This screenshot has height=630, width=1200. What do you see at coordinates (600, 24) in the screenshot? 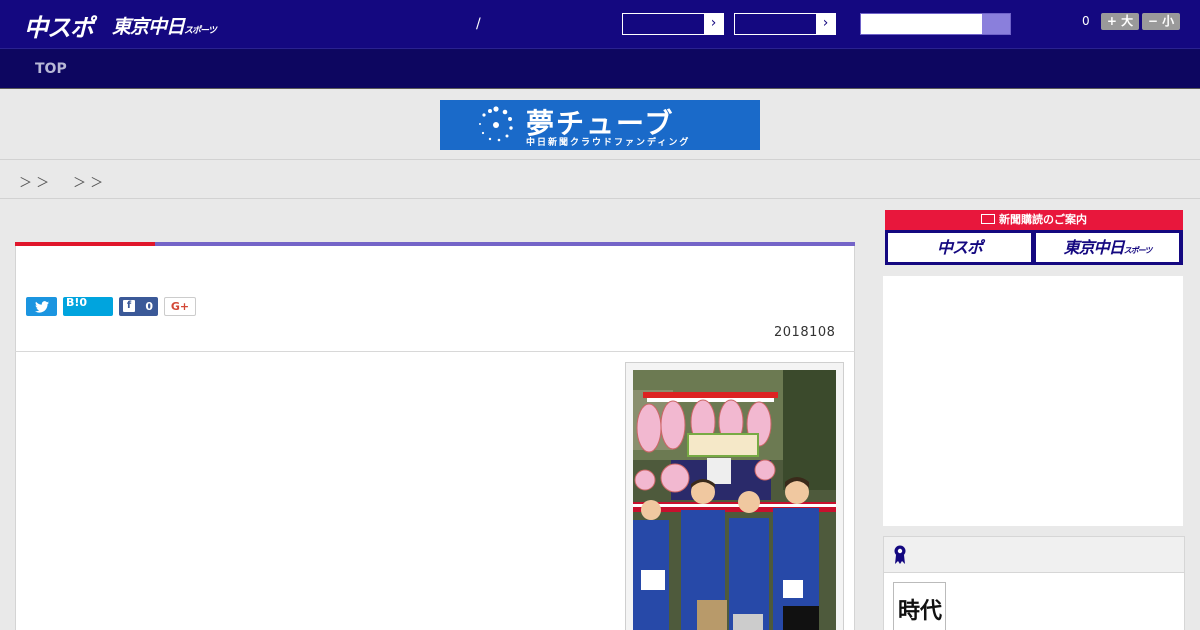
I see `site-header: 中スポ 東京中日スポーツ / › › 0 + 大 − 小` at bounding box center [600, 24].